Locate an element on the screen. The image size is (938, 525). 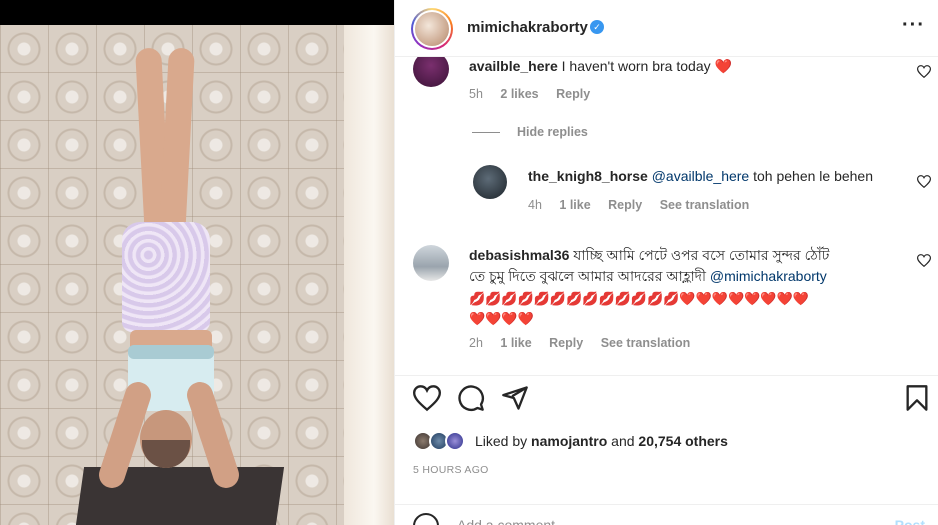
reply-see-translation: See translation is located at coordinates (705, 205).